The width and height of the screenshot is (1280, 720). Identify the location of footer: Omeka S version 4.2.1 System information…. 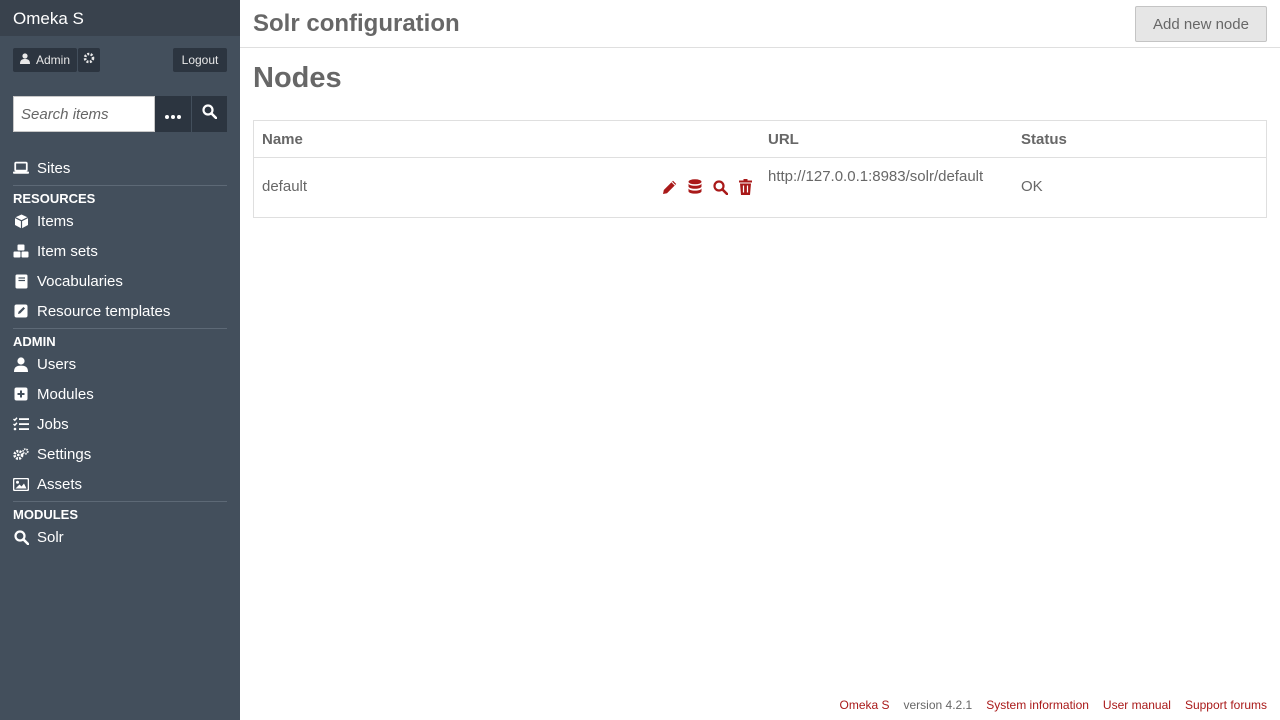
(1053, 705).